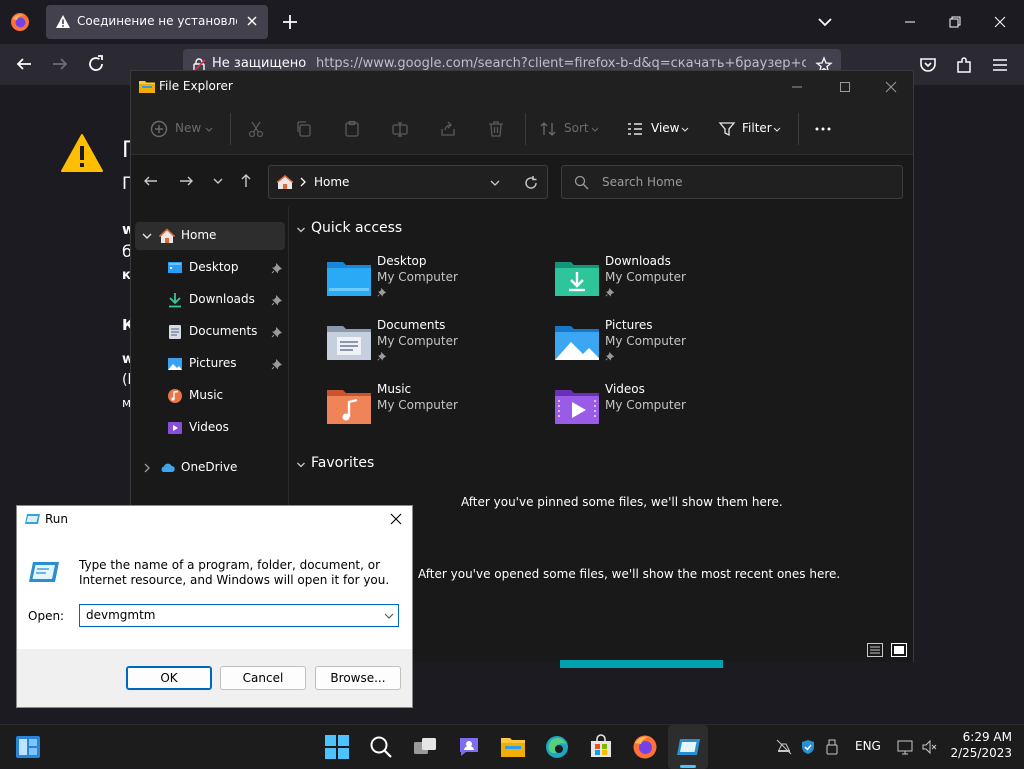 This screenshot has width=1024, height=769. I want to click on maximize-icon, so click(845, 87).